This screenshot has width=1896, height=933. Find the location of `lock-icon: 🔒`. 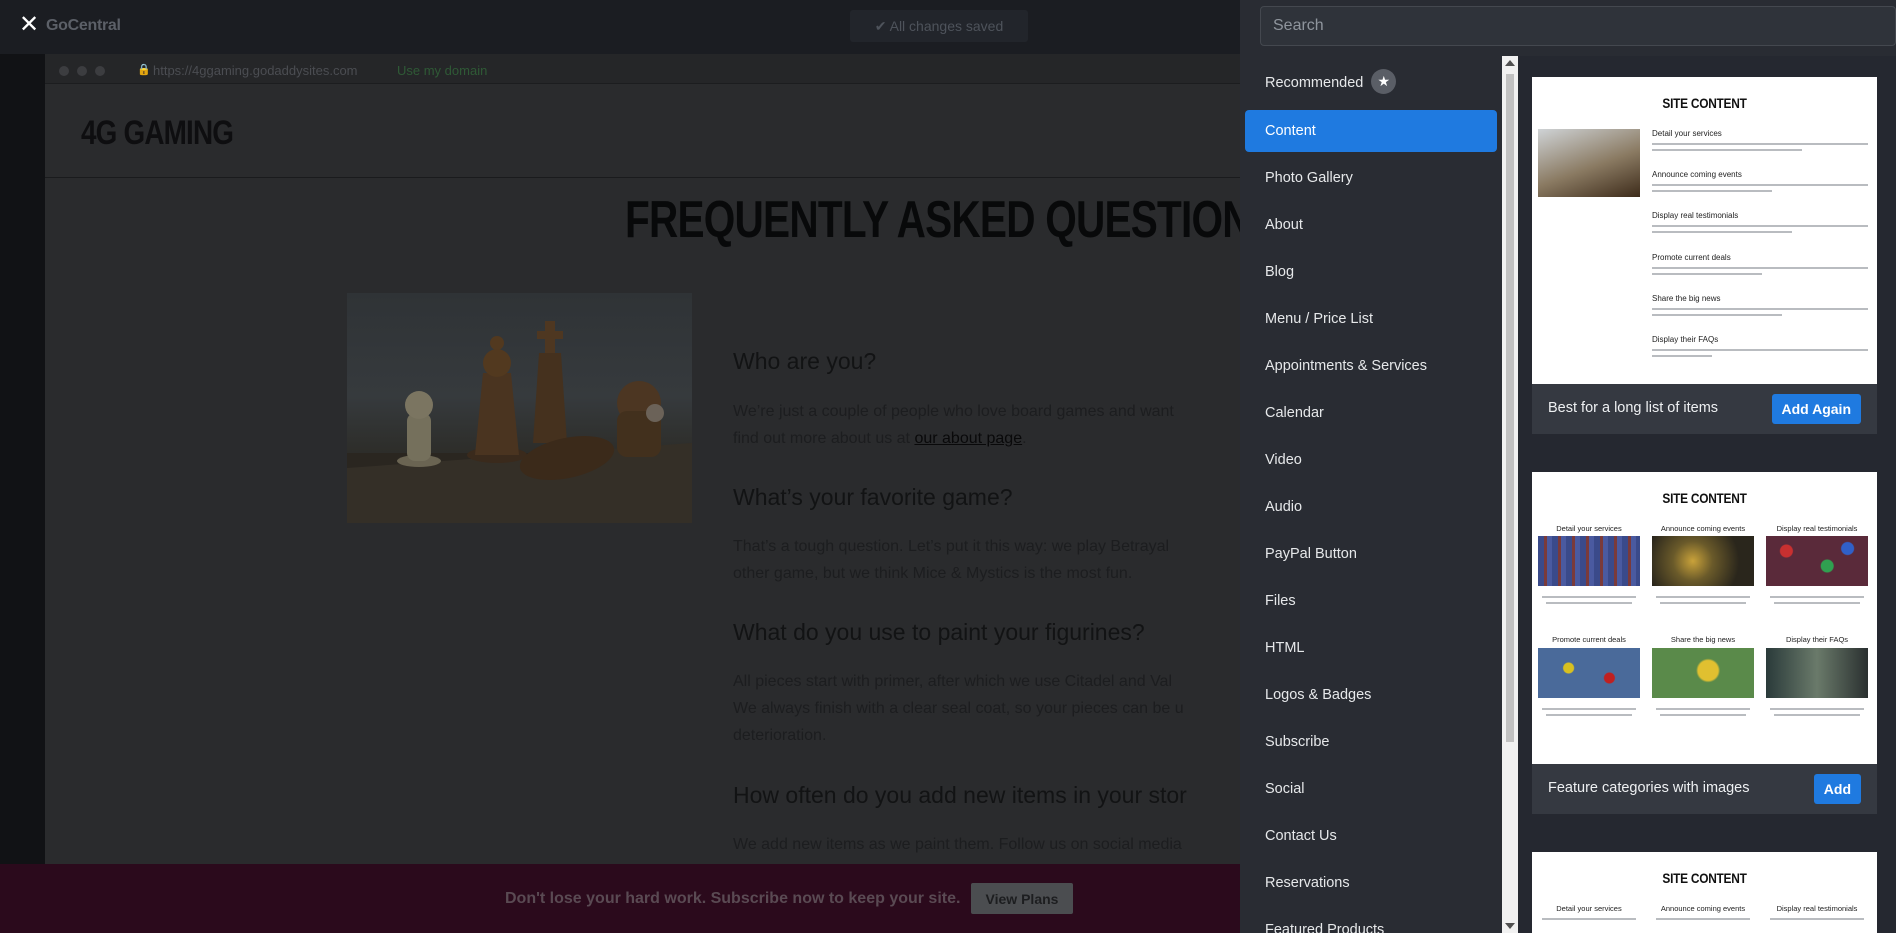

lock-icon: 🔒 is located at coordinates (144, 70).